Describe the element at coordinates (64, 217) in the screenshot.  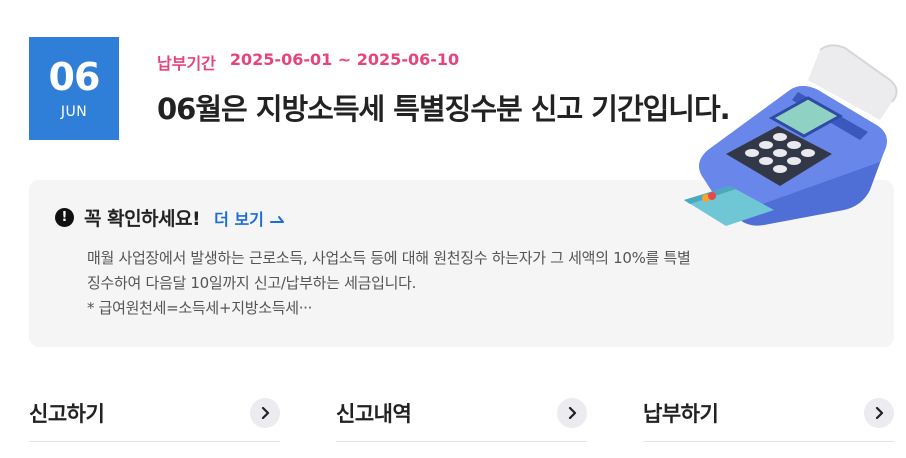
I see `exclamation-circle-icon: !` at that location.